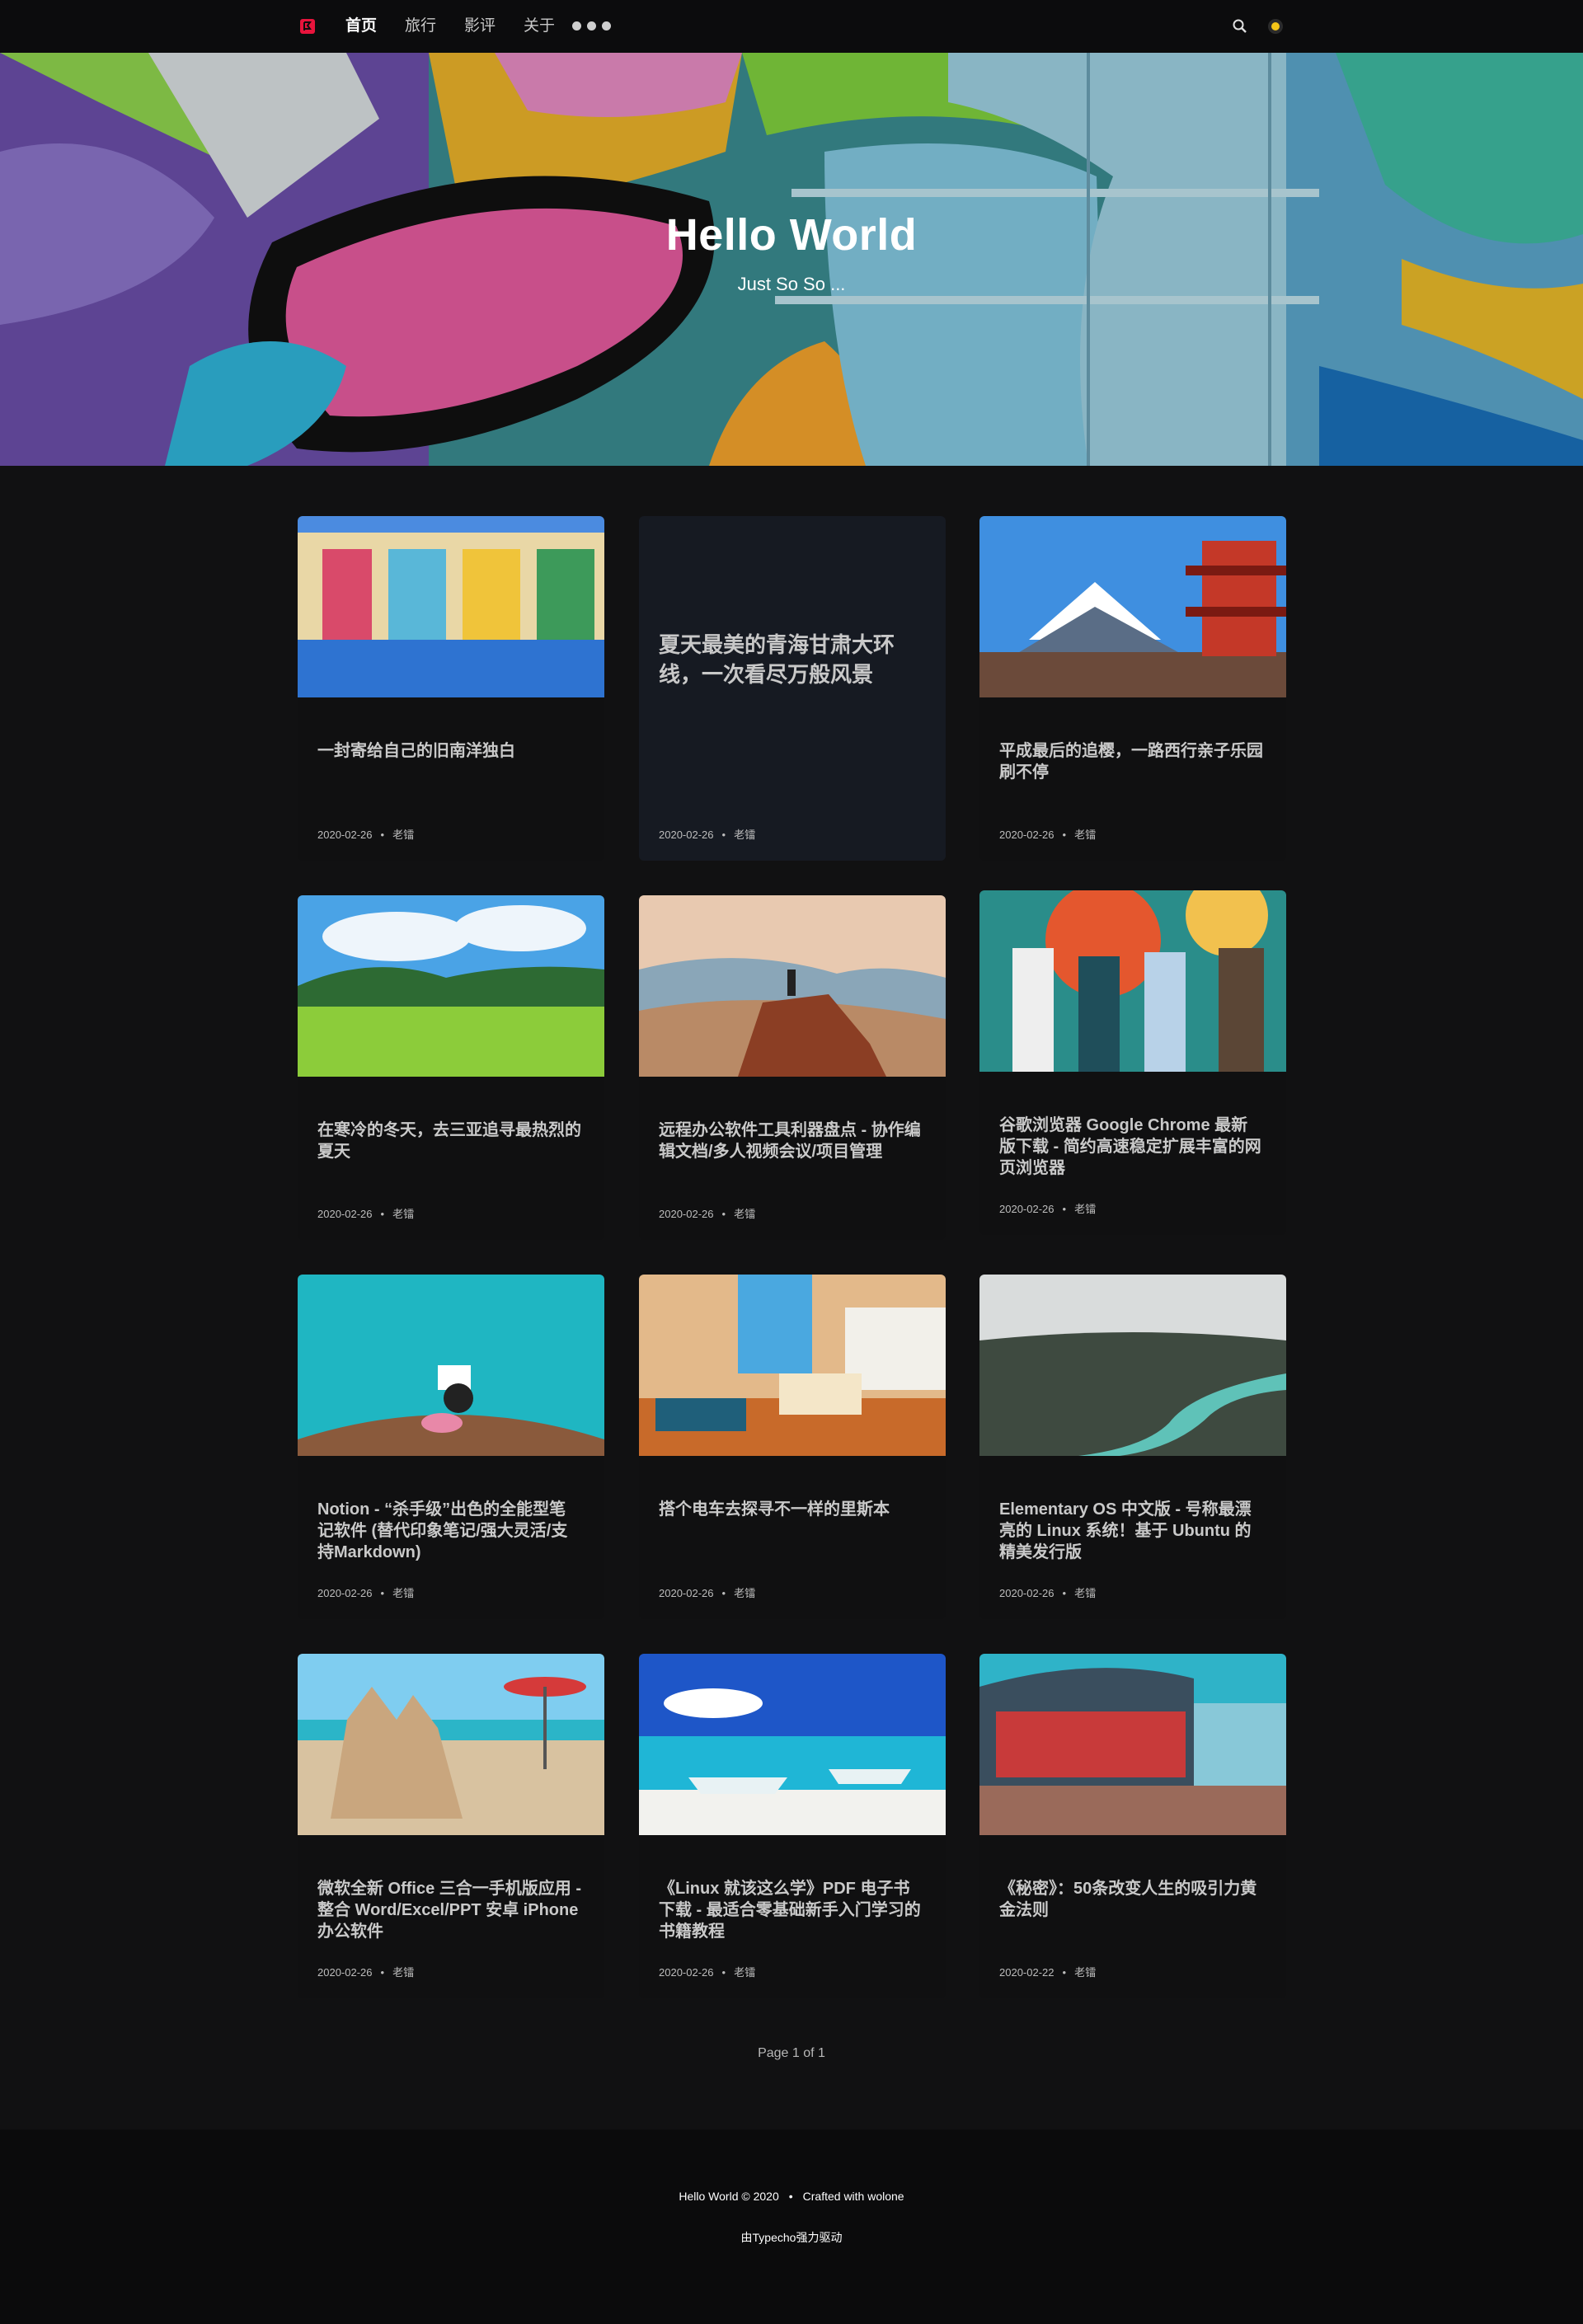  What do you see at coordinates (449, 751) in the screenshot?
I see `post-title: 一封寄给自己的旧南洋独白` at bounding box center [449, 751].